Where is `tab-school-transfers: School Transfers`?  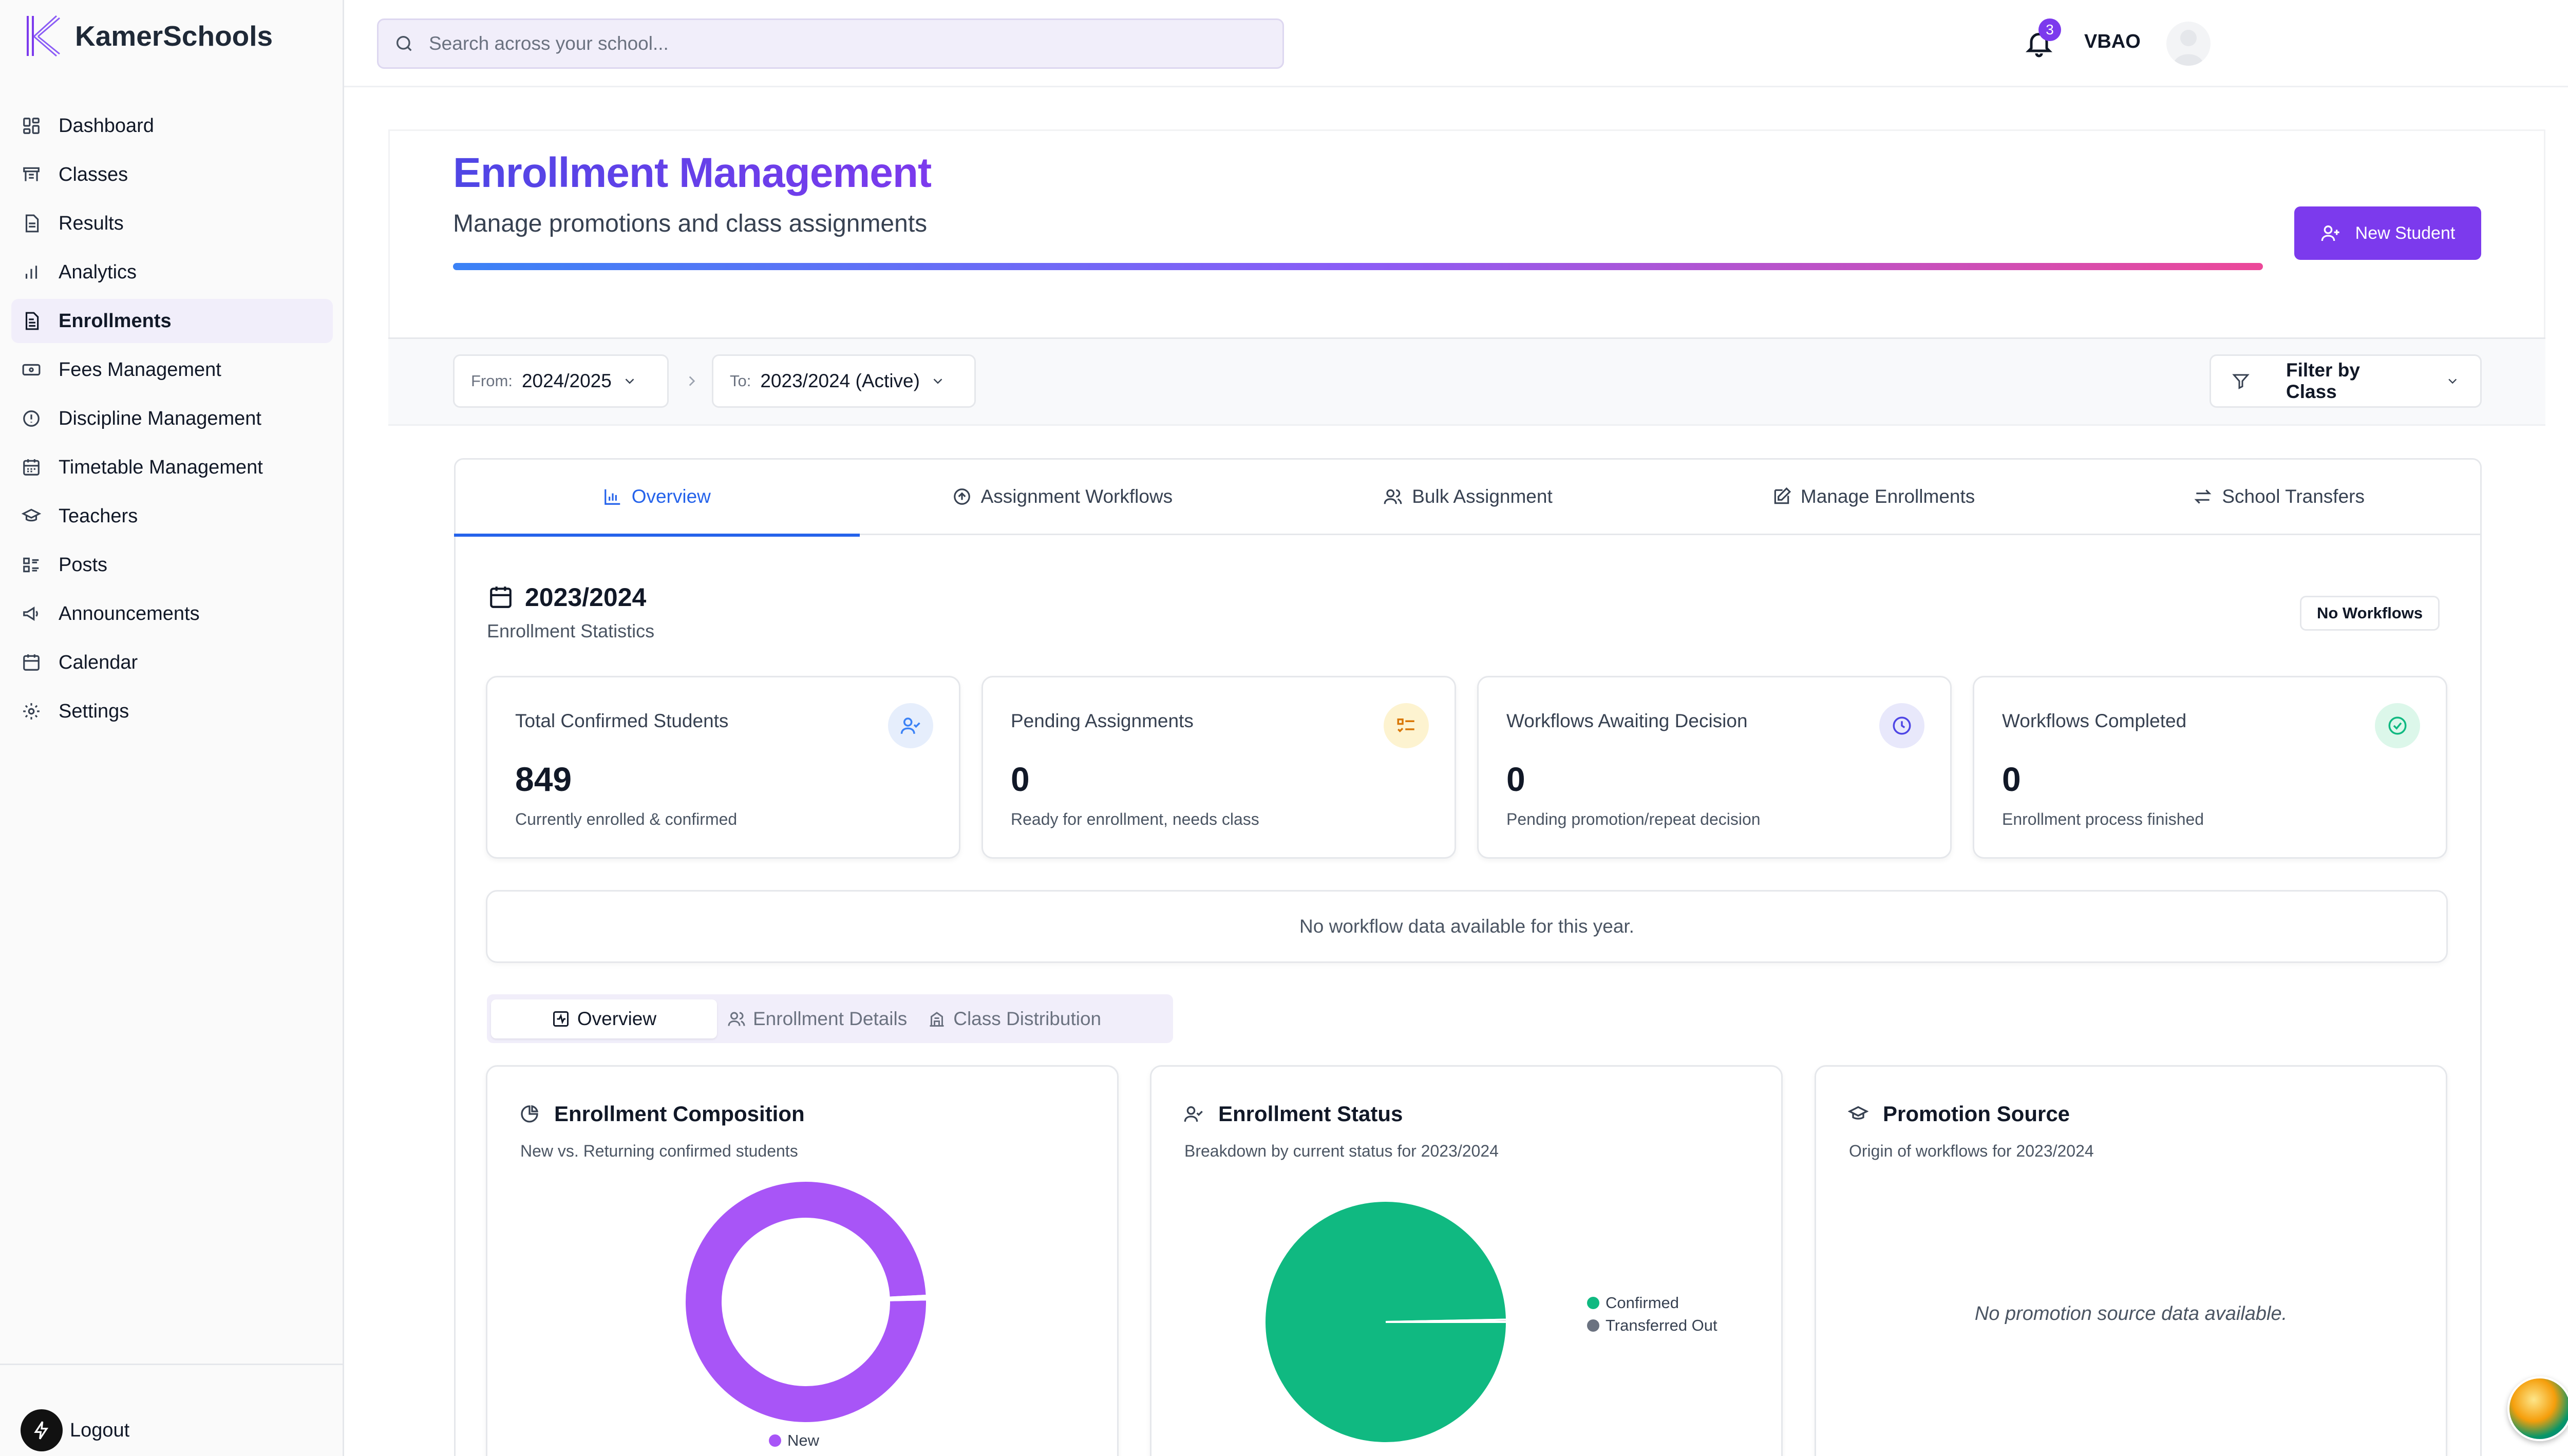
tab-school-transfers: School Transfers is located at coordinates (2279, 497).